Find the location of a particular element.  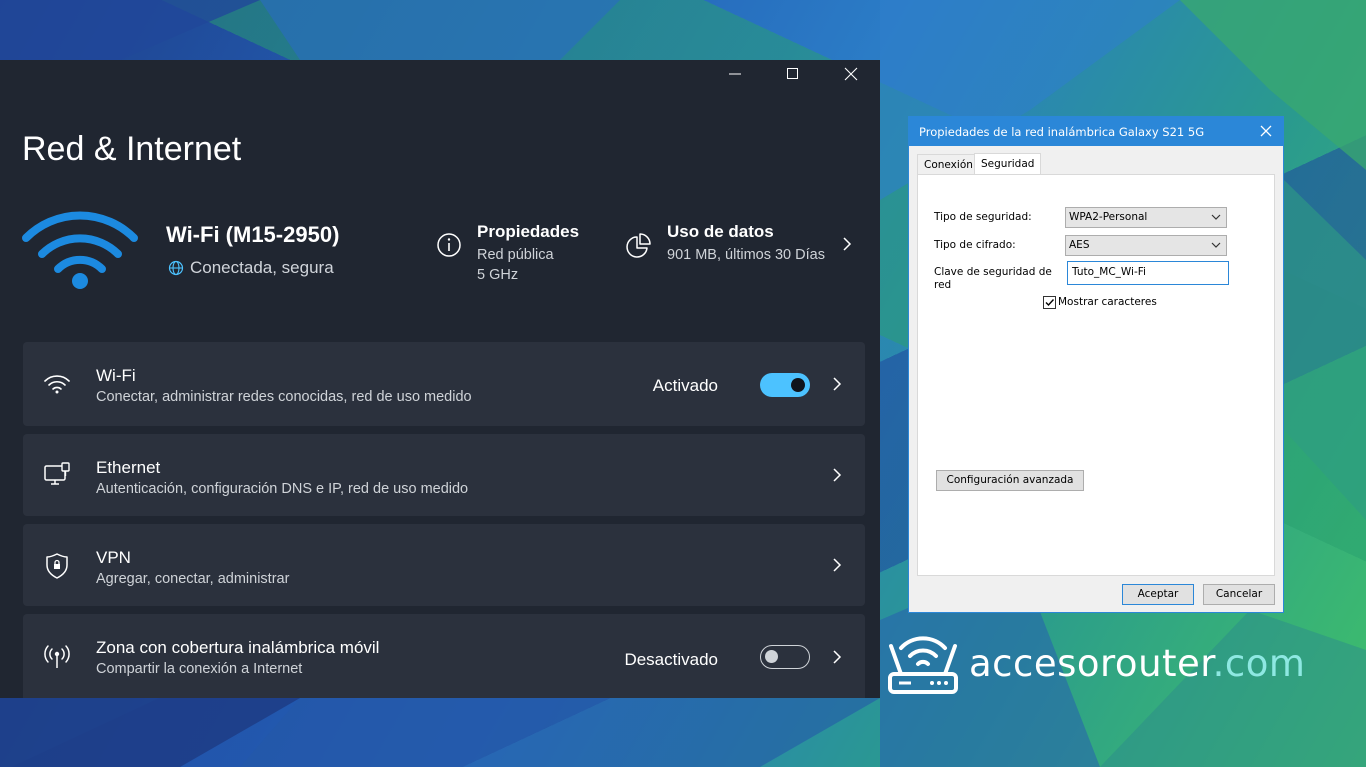

maximize-icon is located at coordinates (792, 73).